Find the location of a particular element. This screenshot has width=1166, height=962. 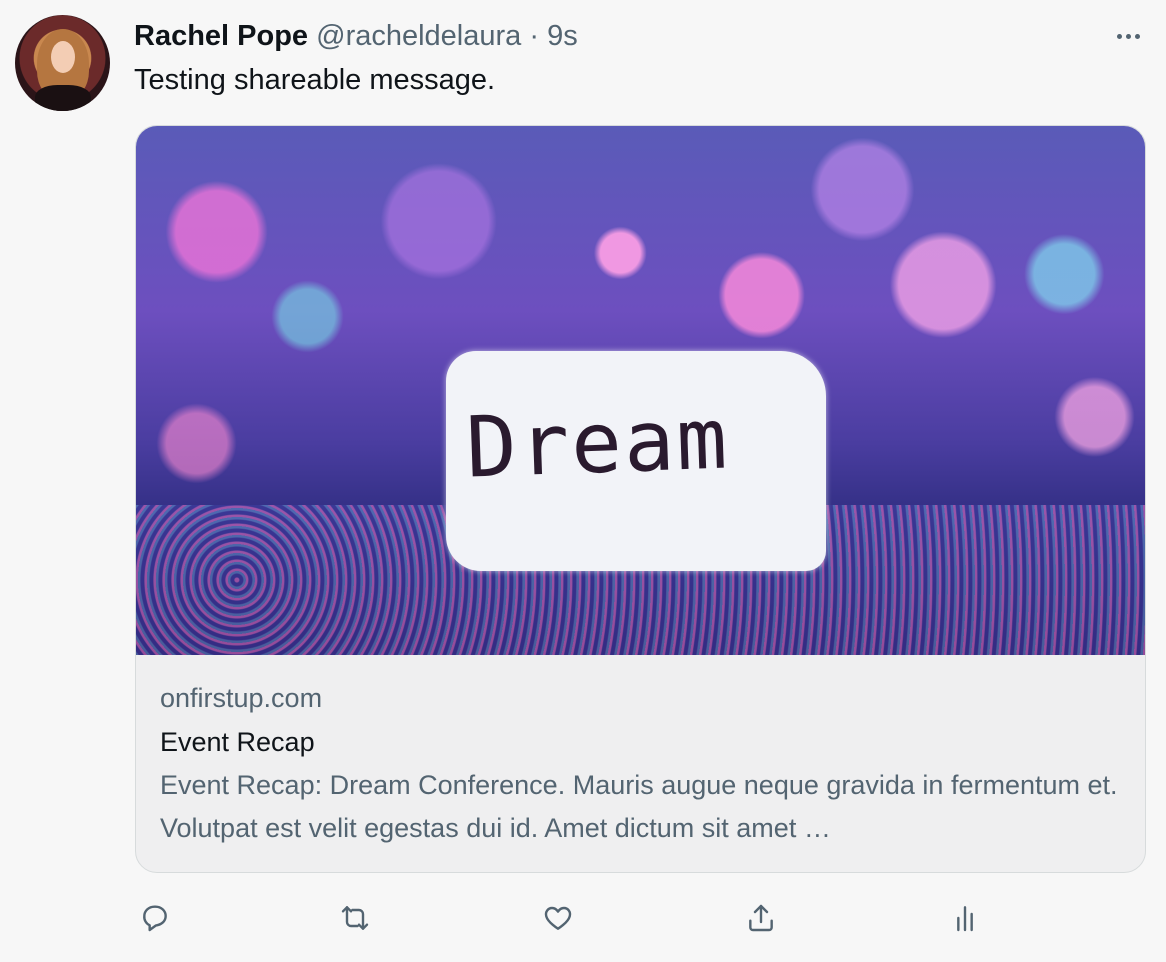

image-dream-text: Dream is located at coordinates (597, 443).